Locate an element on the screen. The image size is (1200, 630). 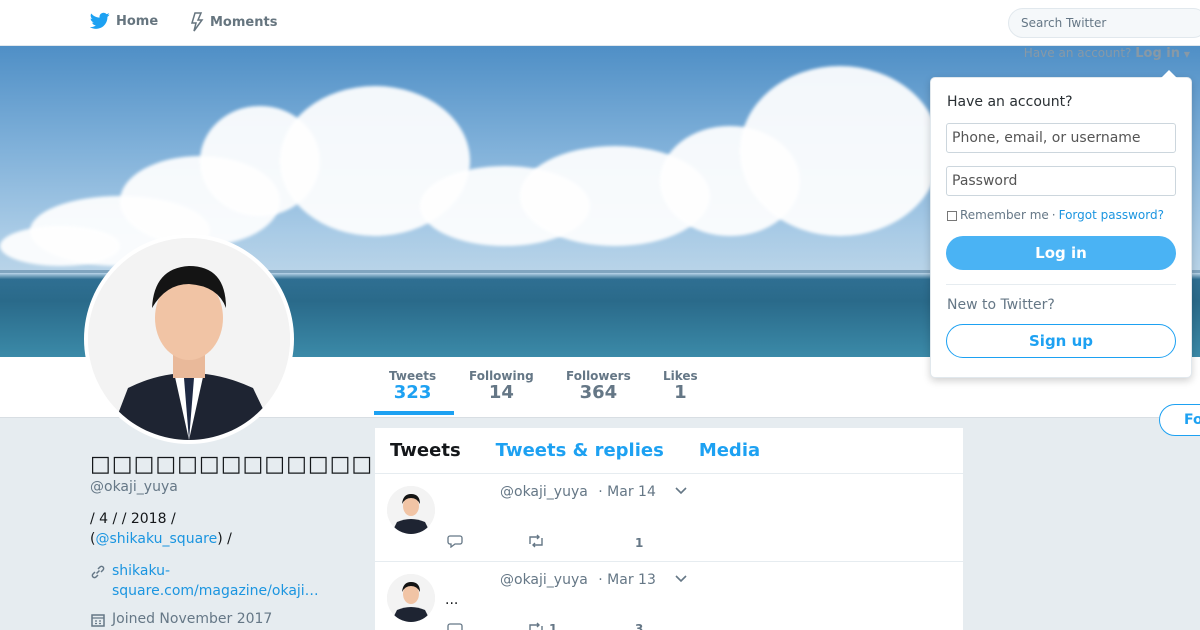
tweet-item: @okaji_yuya · Mar 13 ... 1 3 is located at coordinates (669, 596).